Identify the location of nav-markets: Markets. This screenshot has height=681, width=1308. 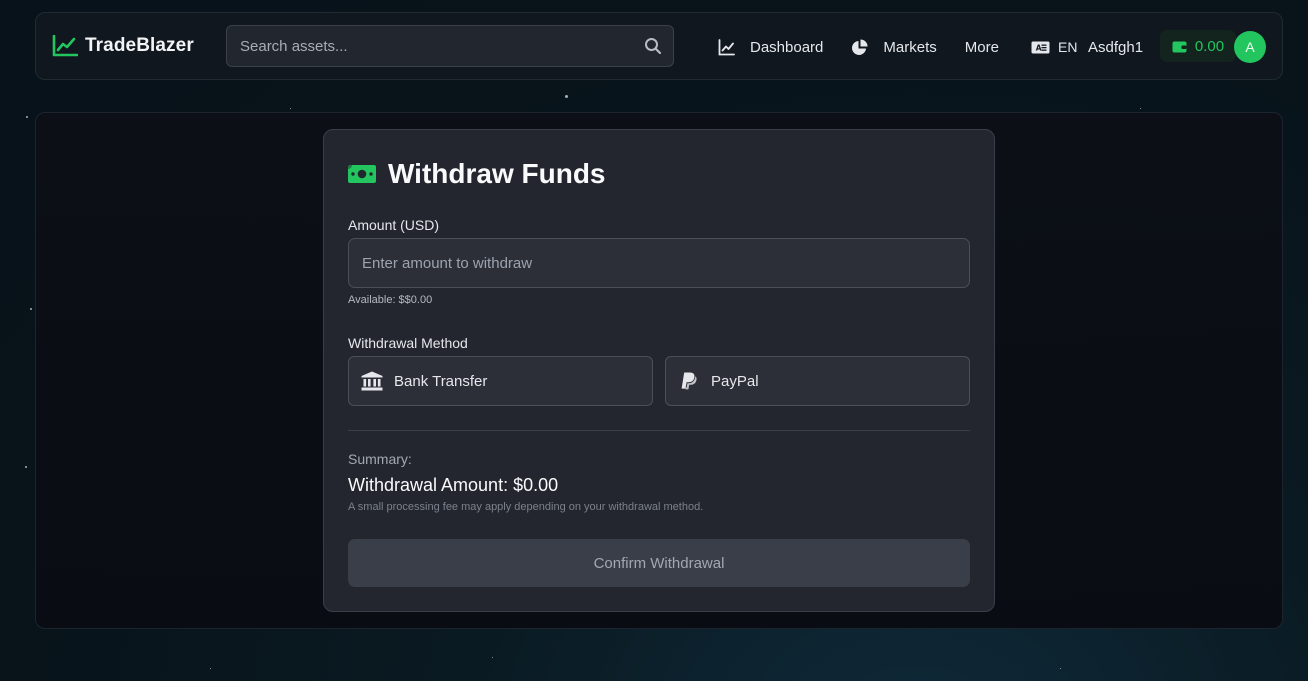
(894, 47).